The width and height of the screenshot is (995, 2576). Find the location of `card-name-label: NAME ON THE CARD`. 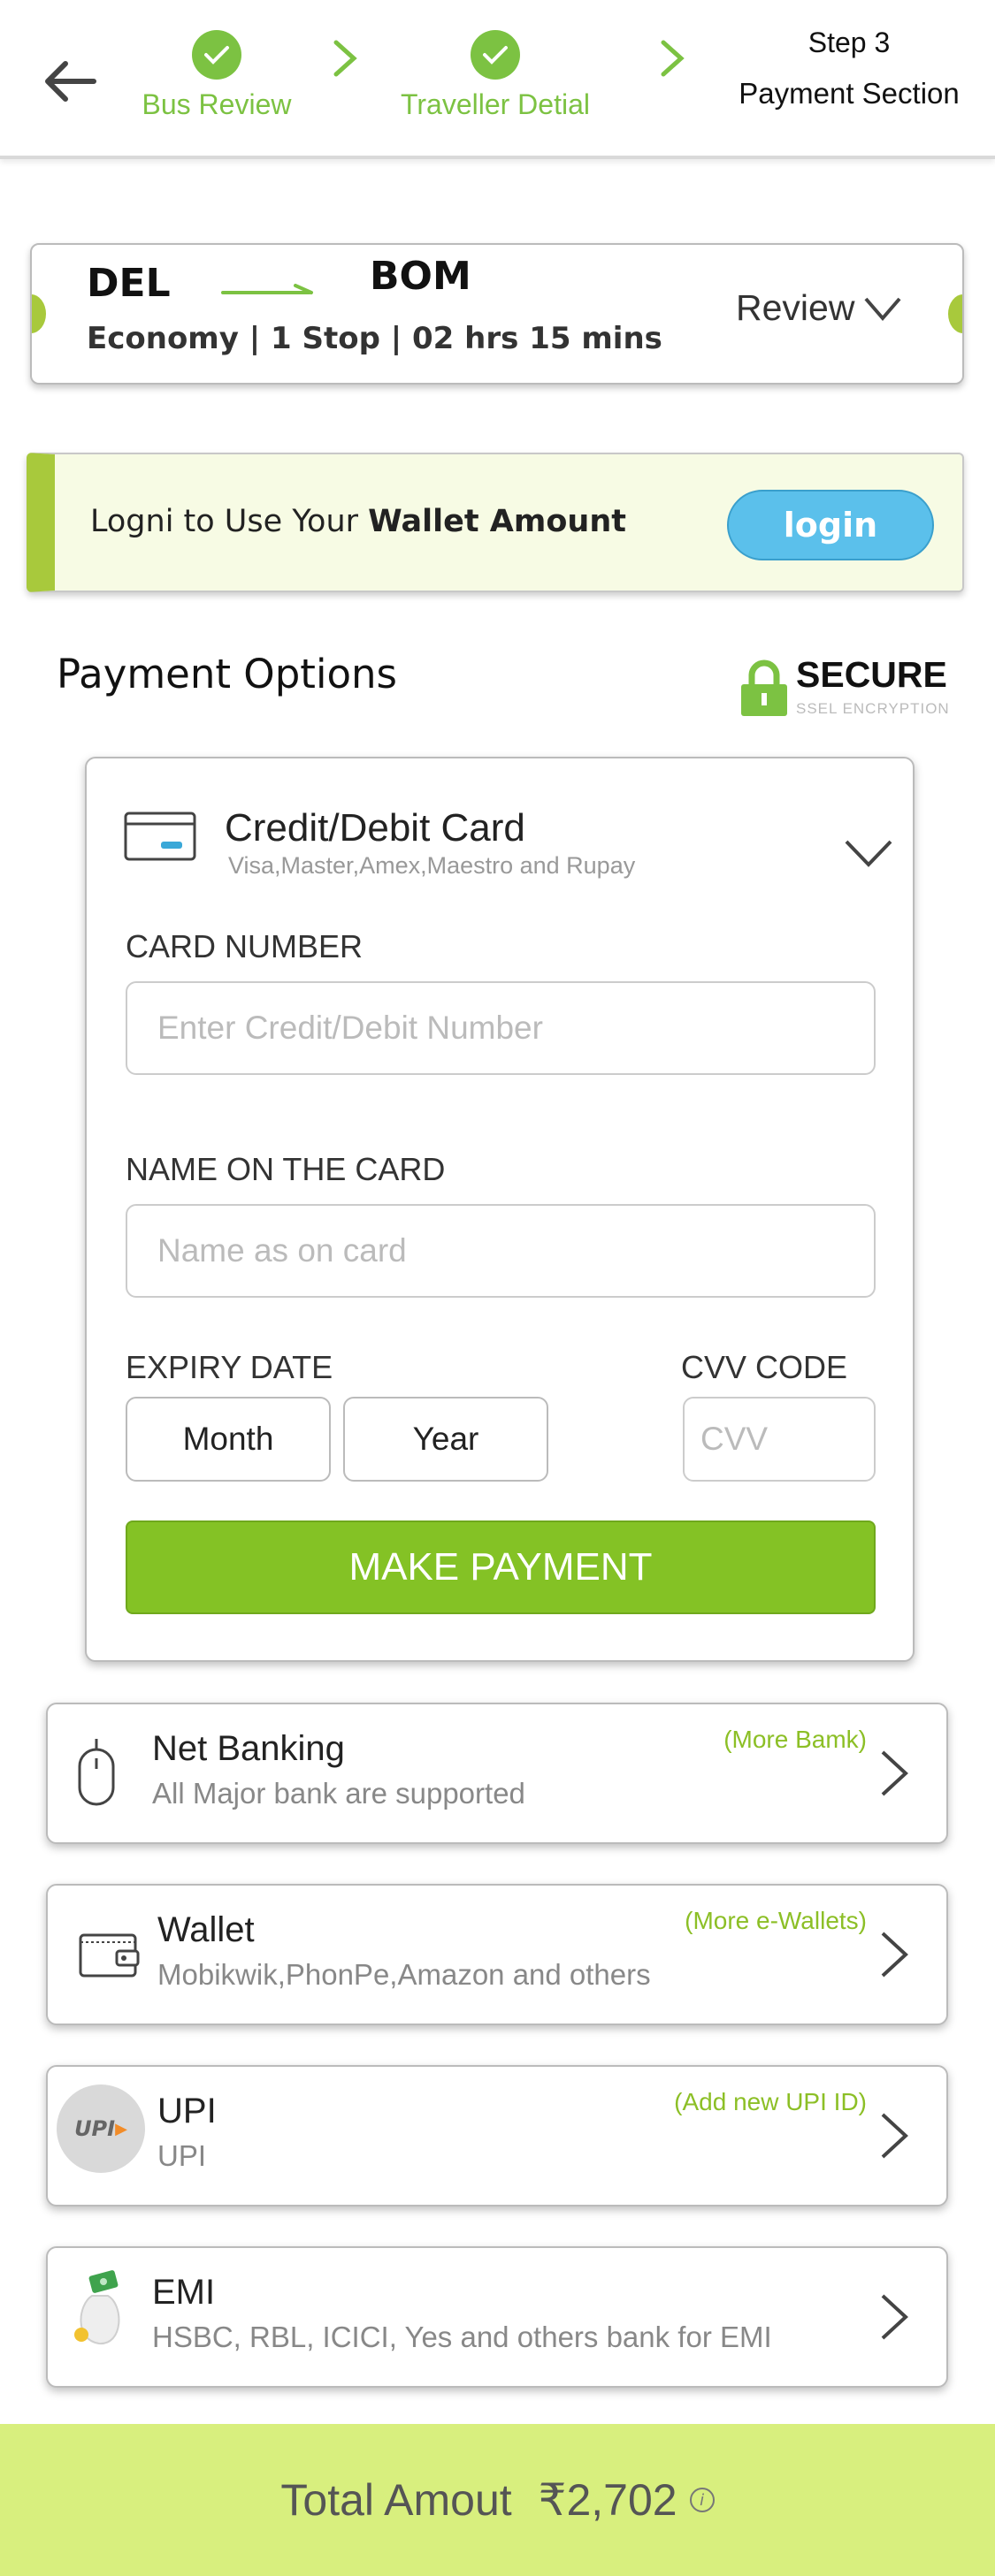

card-name-label: NAME ON THE CARD is located at coordinates (286, 1169).